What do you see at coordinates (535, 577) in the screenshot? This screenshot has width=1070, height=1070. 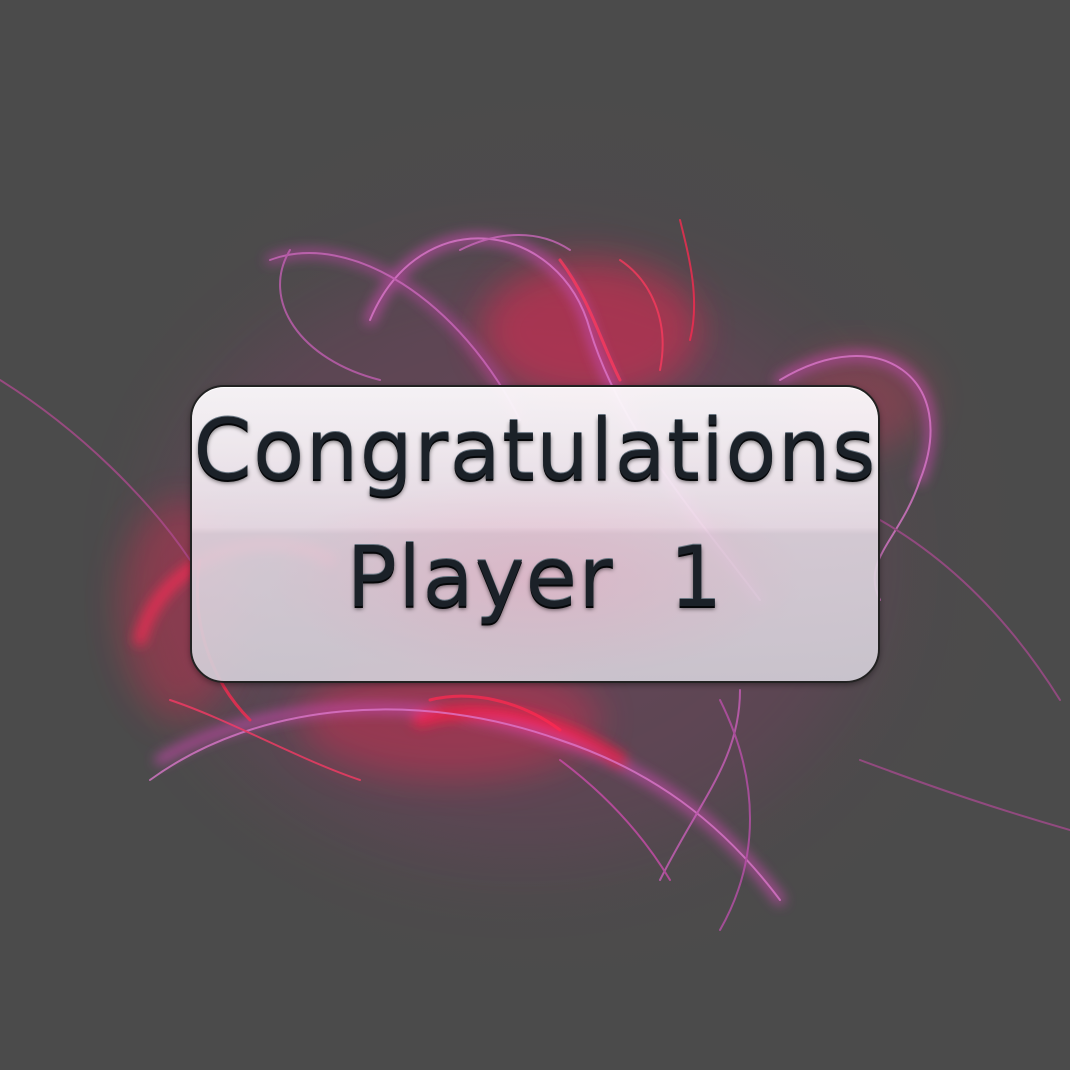 I see `winner-name: Player 1` at bounding box center [535, 577].